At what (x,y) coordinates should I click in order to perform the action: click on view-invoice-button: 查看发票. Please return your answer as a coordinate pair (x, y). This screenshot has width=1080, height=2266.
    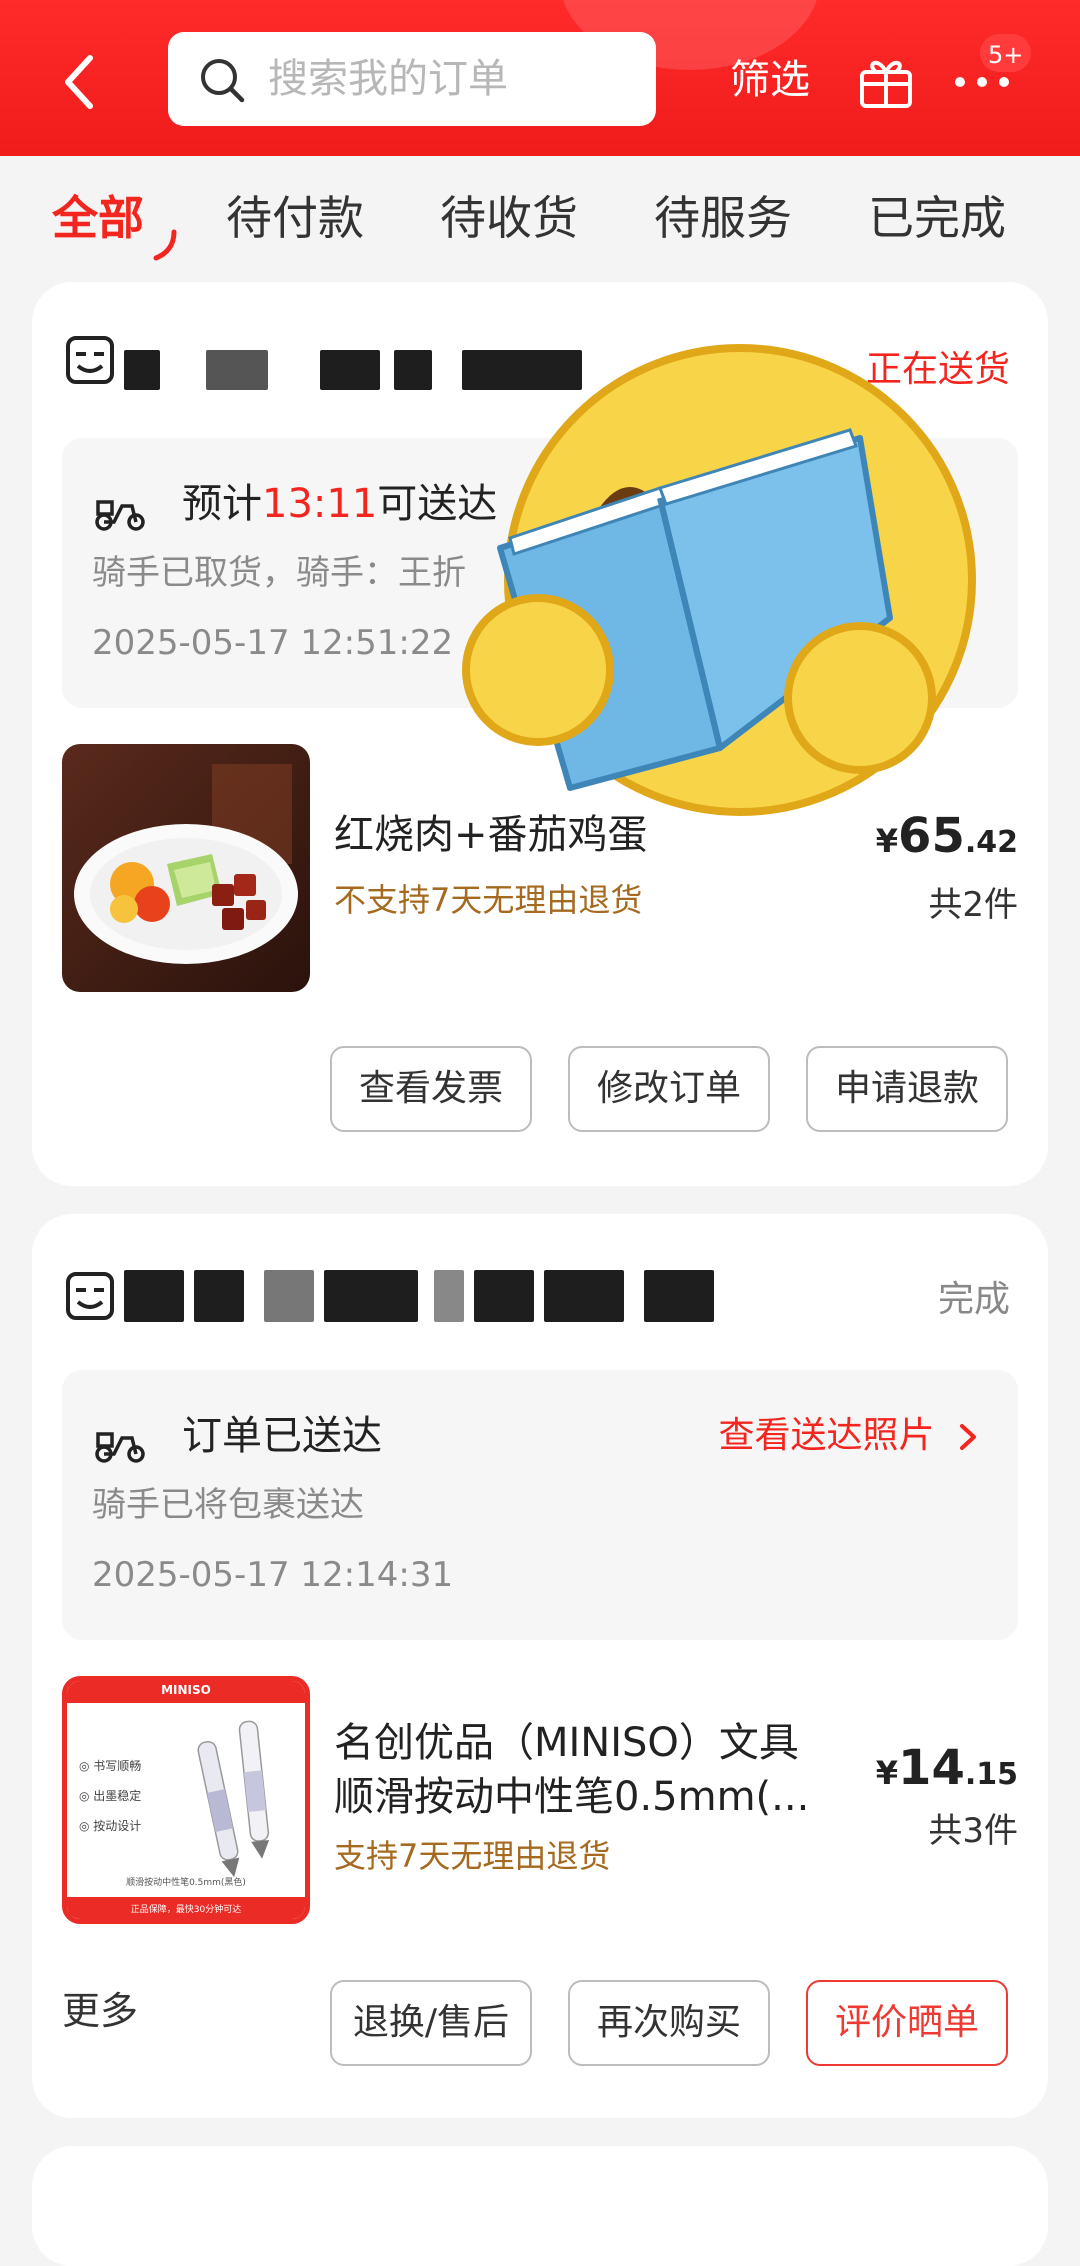
    Looking at the image, I should click on (431, 1089).